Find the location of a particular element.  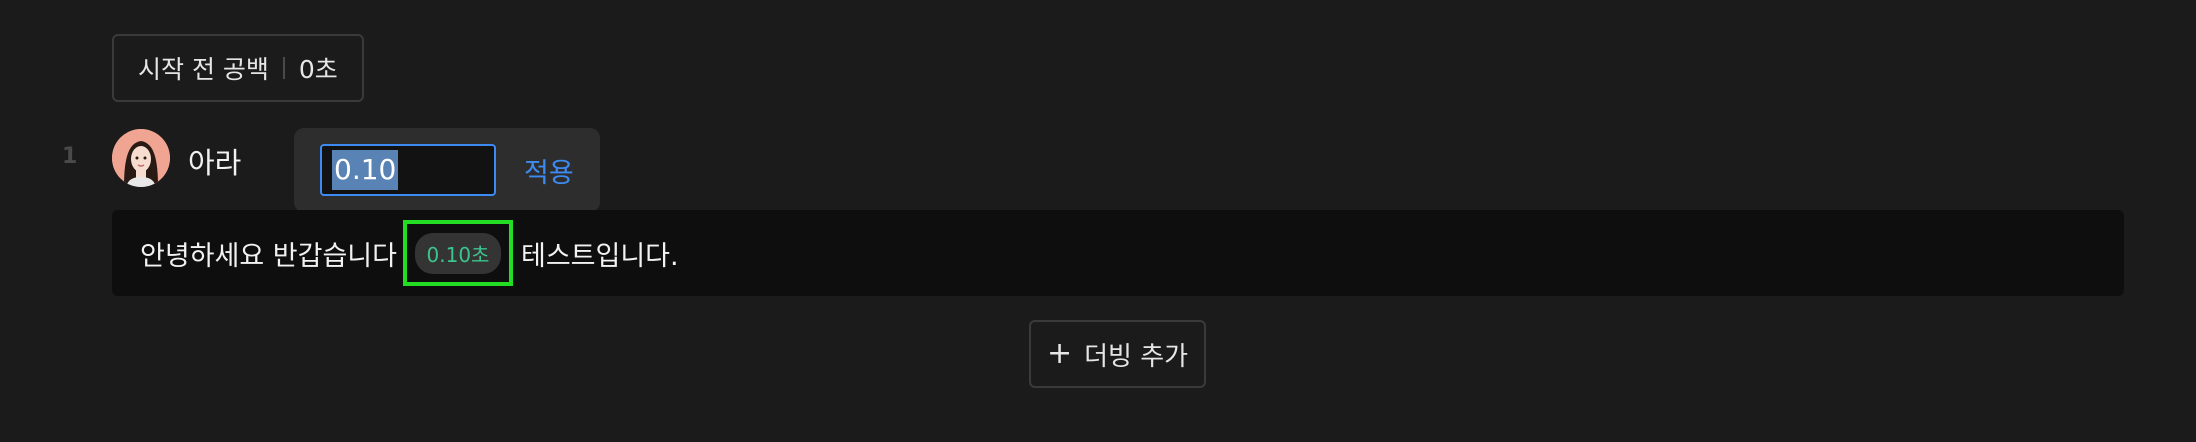

pause-edit-popover: 0.10 적용 is located at coordinates (447, 175).